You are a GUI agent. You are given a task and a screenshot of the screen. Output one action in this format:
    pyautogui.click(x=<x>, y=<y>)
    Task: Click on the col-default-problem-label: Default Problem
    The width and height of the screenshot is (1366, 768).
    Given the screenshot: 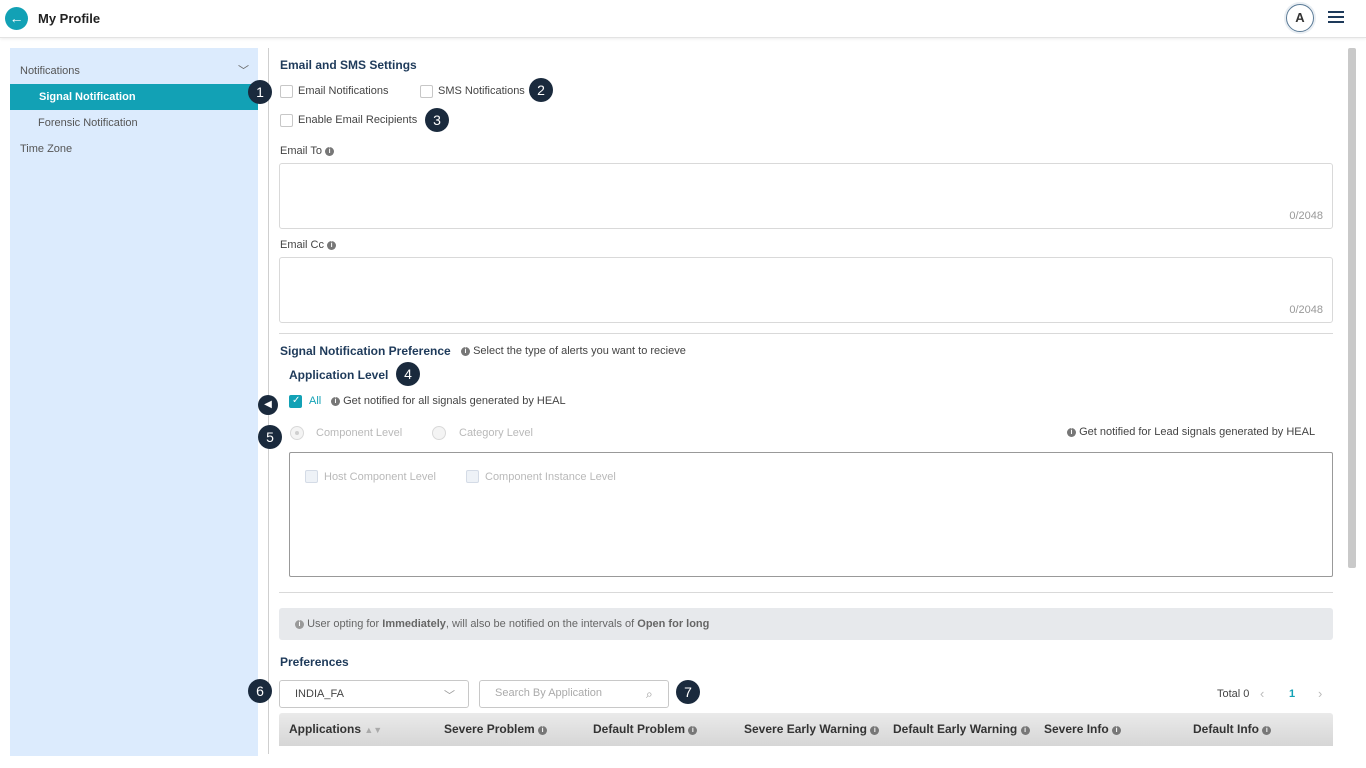 What is the action you would take?
    pyautogui.click(x=639, y=729)
    